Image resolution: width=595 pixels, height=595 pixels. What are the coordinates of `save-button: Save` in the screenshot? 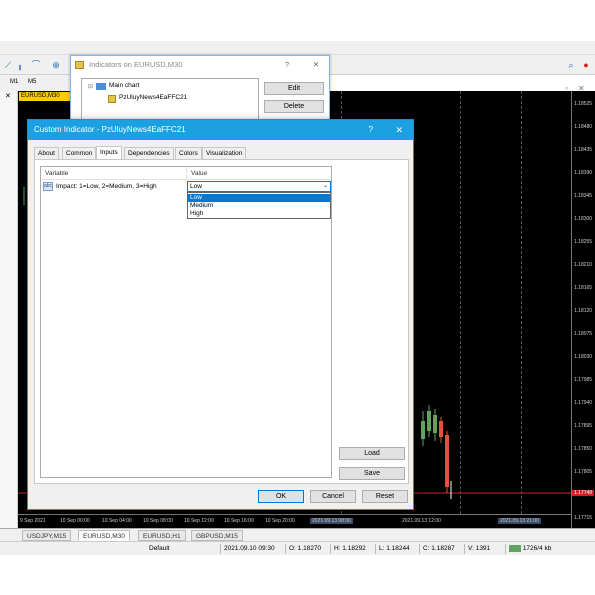 It's located at (372, 473).